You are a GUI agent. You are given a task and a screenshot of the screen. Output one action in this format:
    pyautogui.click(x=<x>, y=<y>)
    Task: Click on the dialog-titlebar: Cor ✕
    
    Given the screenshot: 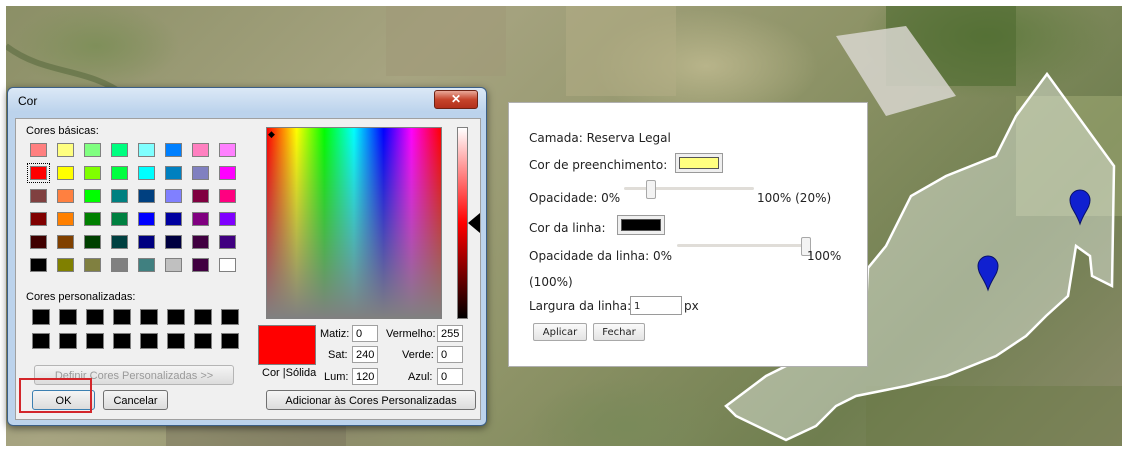 What is the action you would take?
    pyautogui.click(x=247, y=100)
    